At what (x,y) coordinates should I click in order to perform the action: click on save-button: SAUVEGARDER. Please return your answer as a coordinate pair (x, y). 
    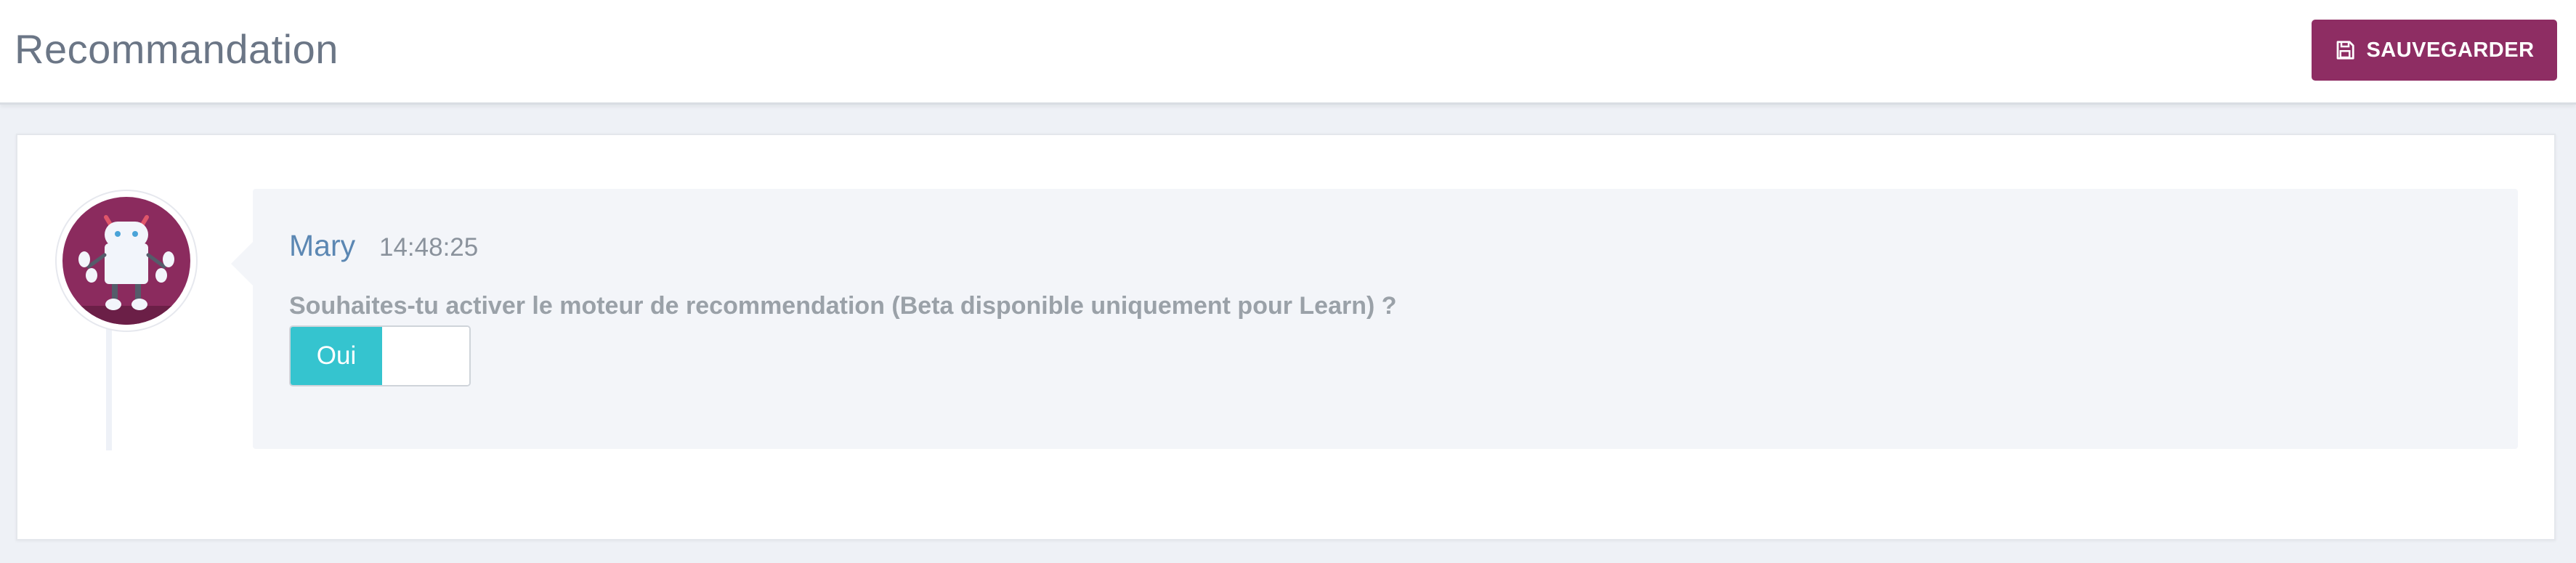
    Looking at the image, I should click on (2434, 50).